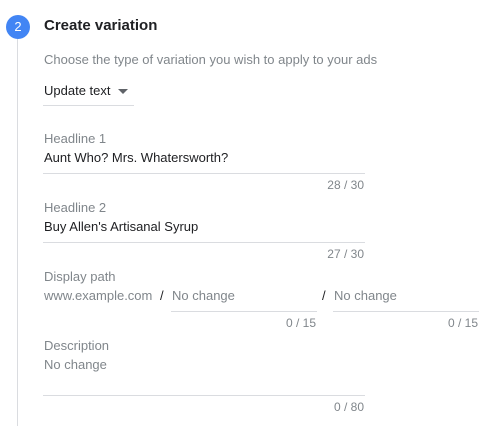 Image resolution: width=492 pixels, height=426 pixels. I want to click on section-title: Create variation, so click(101, 25).